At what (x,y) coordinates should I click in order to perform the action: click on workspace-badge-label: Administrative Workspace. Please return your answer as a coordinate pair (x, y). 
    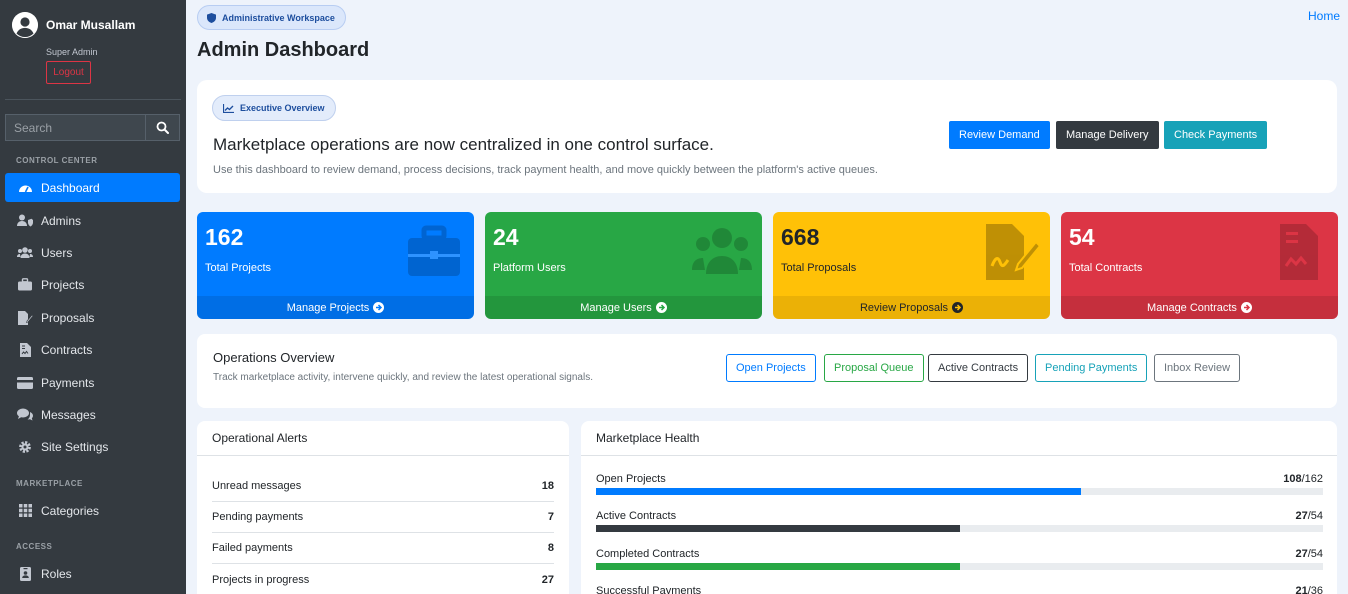
    Looking at the image, I should click on (278, 17).